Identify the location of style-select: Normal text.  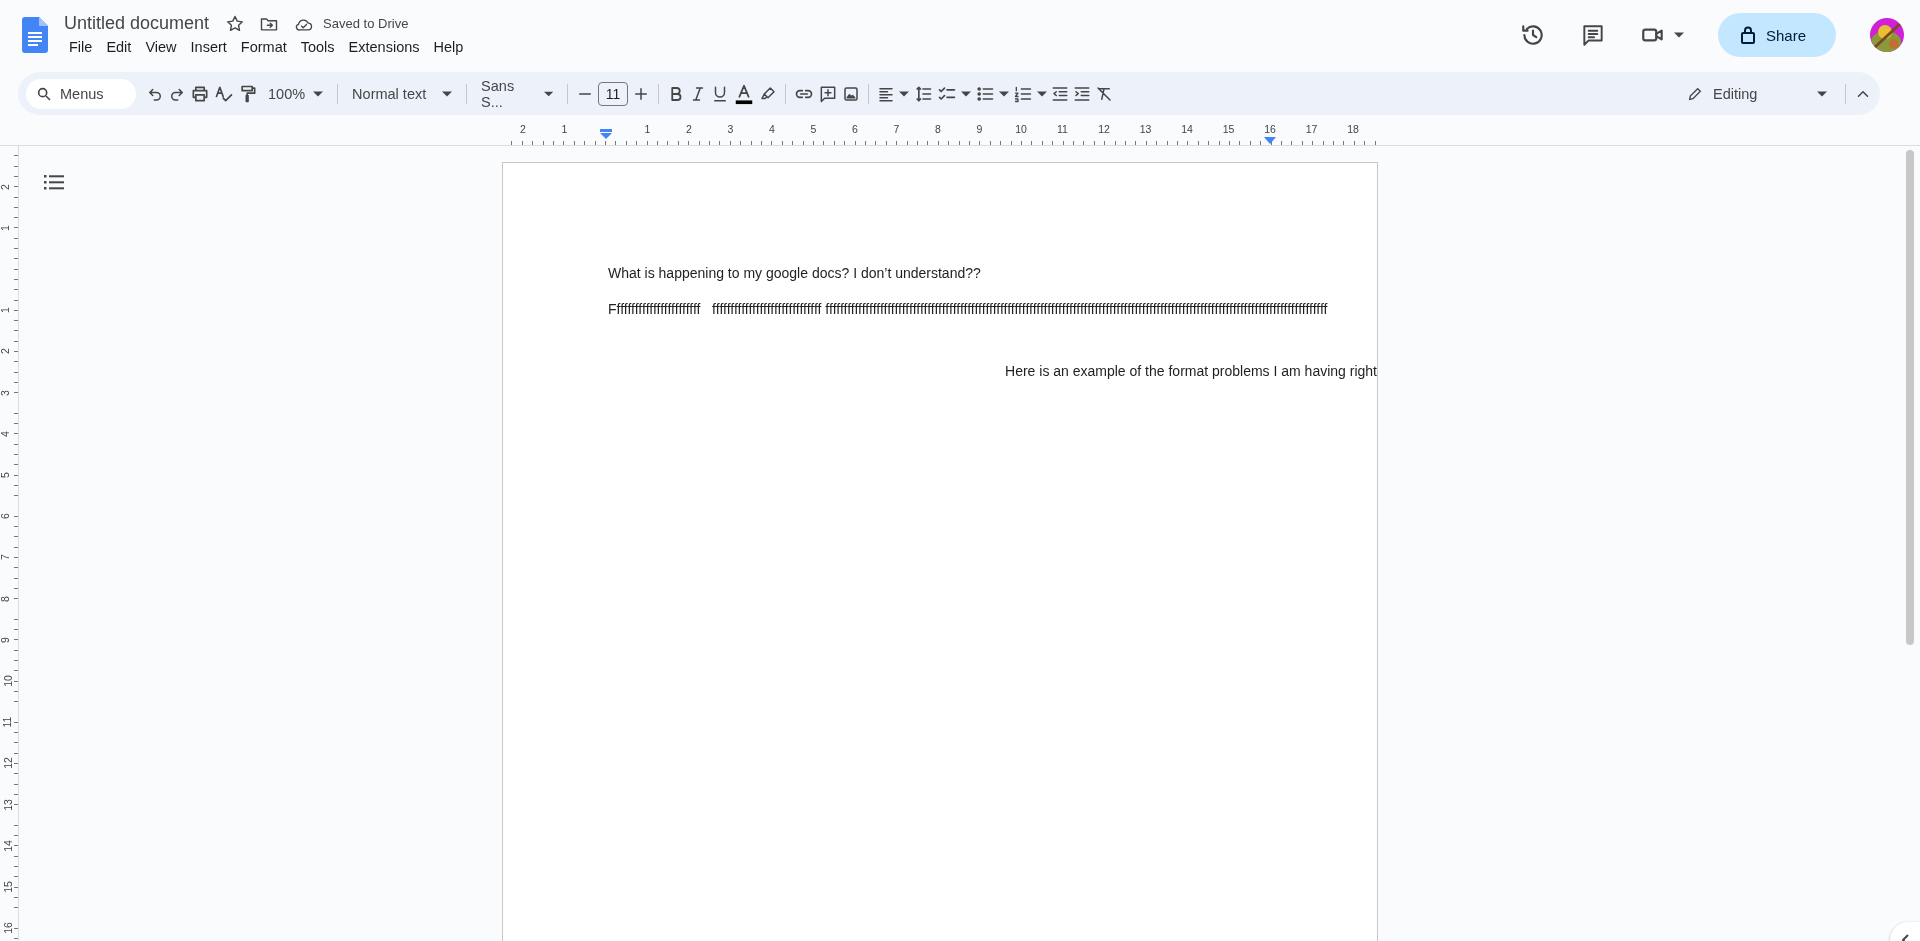
(402, 93).